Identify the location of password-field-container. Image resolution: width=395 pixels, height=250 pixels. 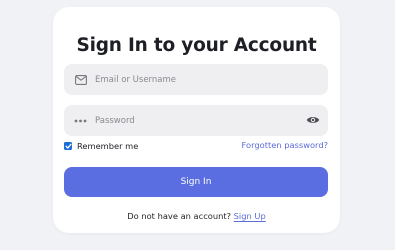
(196, 120).